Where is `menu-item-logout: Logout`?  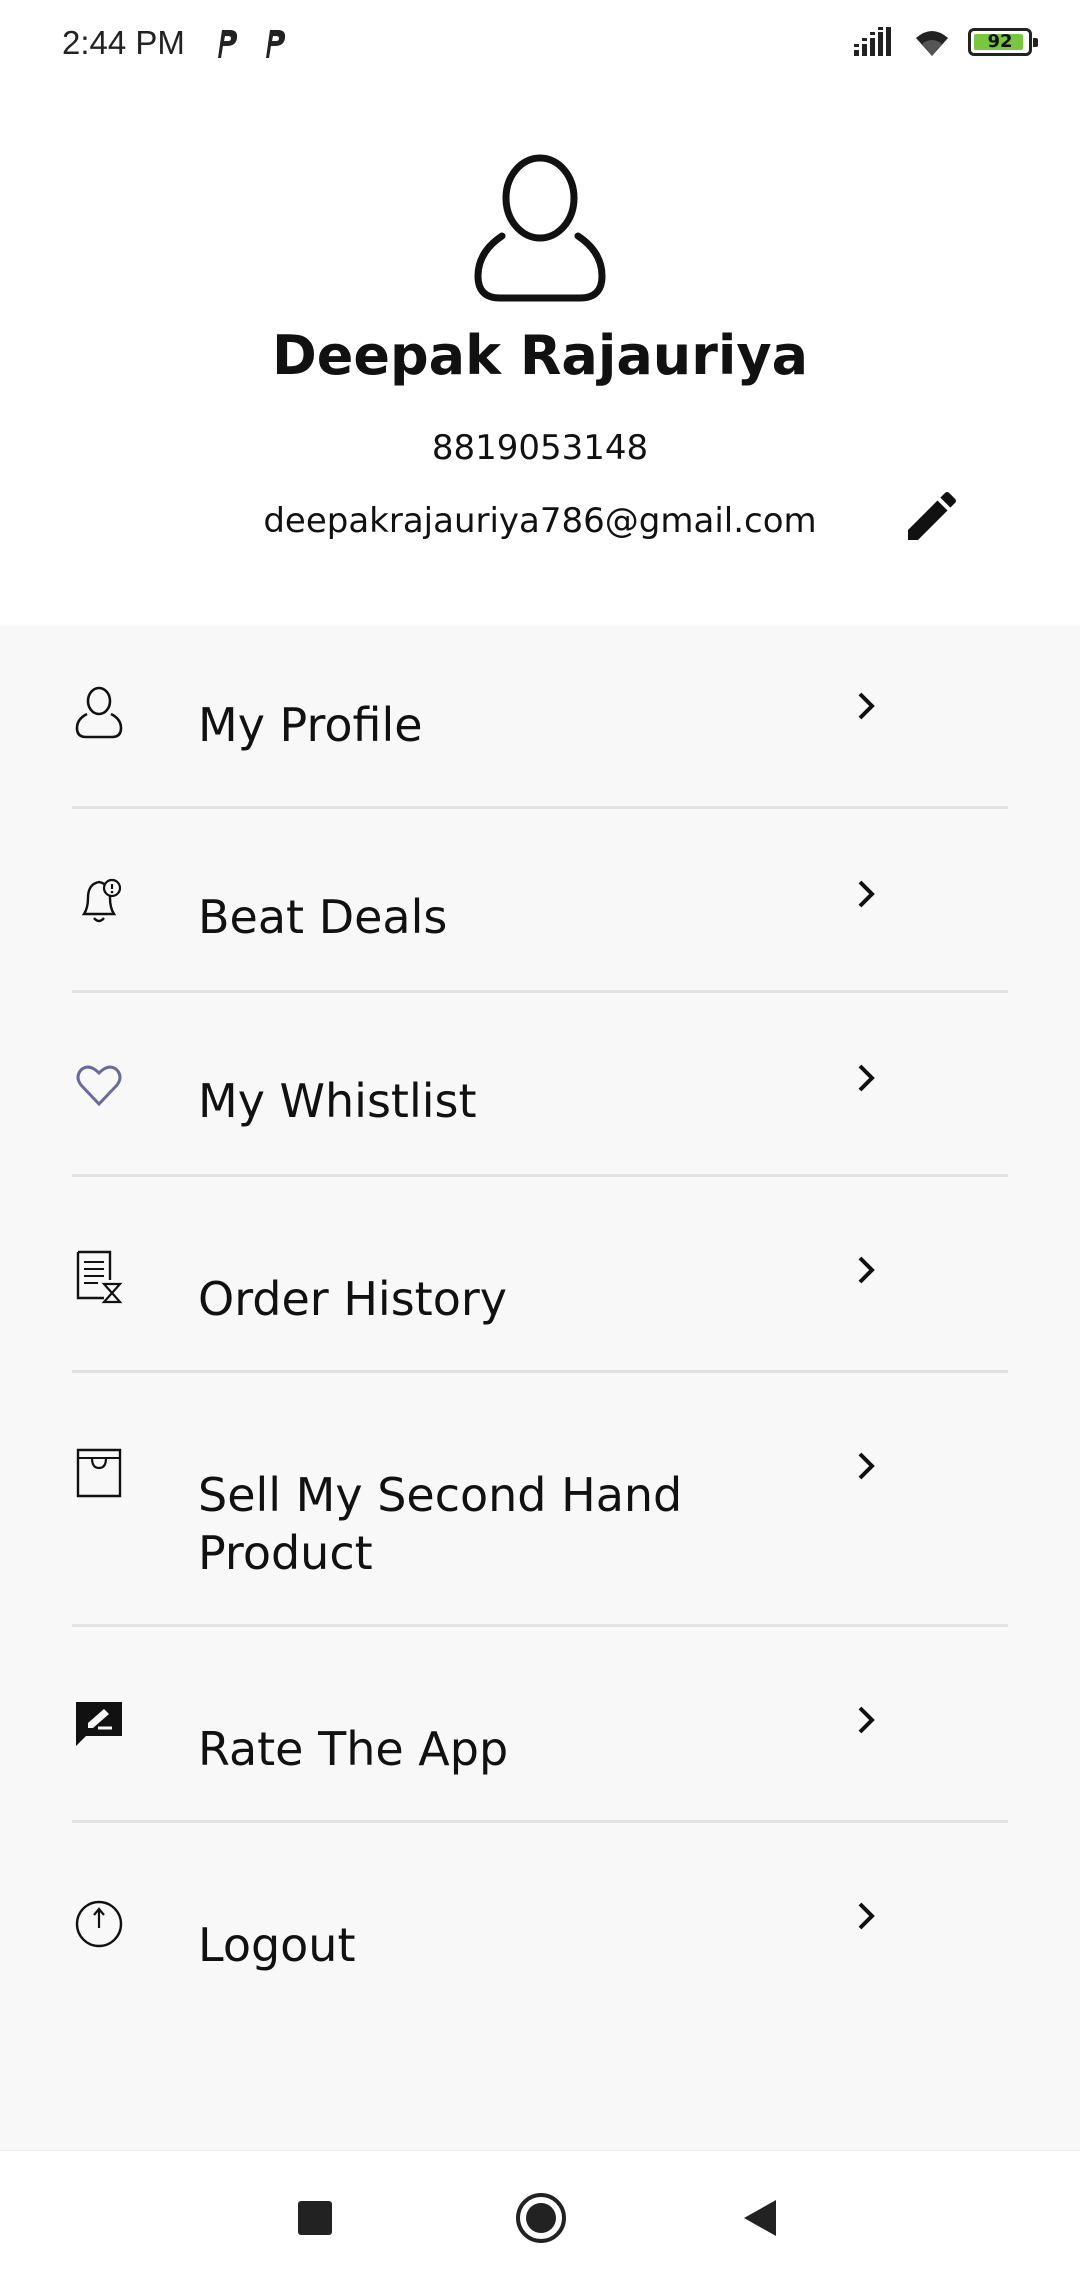 menu-item-logout: Logout is located at coordinates (540, 1951).